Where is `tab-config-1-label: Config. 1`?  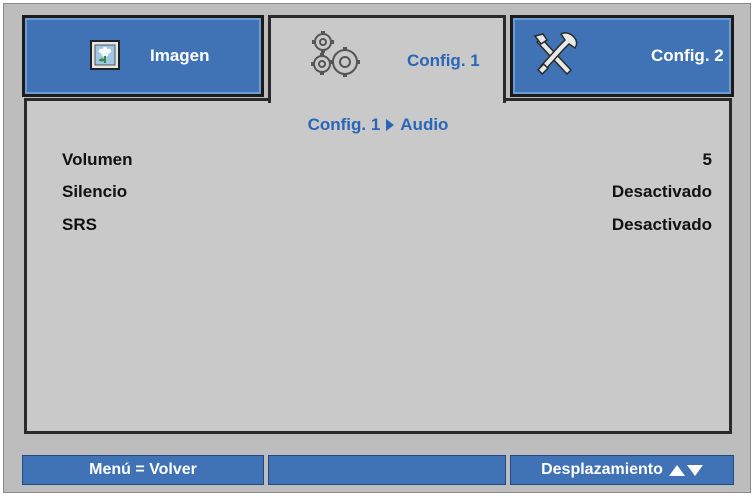 tab-config-1-label: Config. 1 is located at coordinates (443, 60).